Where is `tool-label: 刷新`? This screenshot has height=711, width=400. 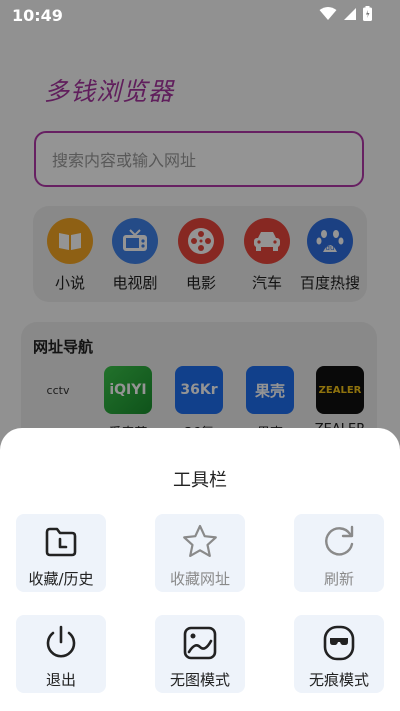
tool-label: 刷新 is located at coordinates (338, 579).